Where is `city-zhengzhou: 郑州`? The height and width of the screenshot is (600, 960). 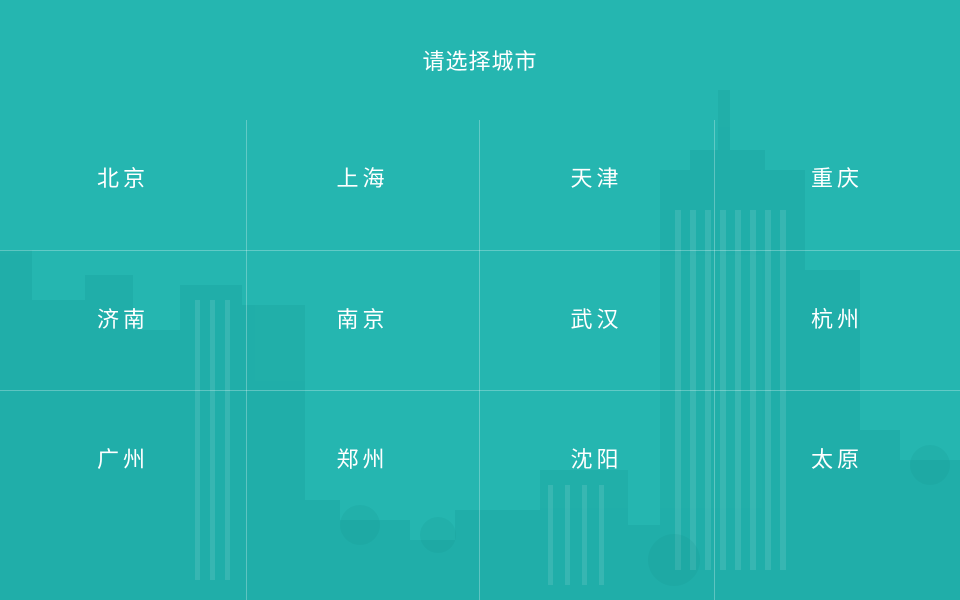 city-zhengzhou: 郑州 is located at coordinates (362, 461).